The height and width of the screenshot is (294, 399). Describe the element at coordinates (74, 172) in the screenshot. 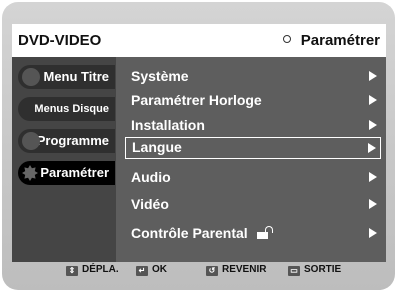

I see `sidebar-item-label: Paramétrer` at that location.